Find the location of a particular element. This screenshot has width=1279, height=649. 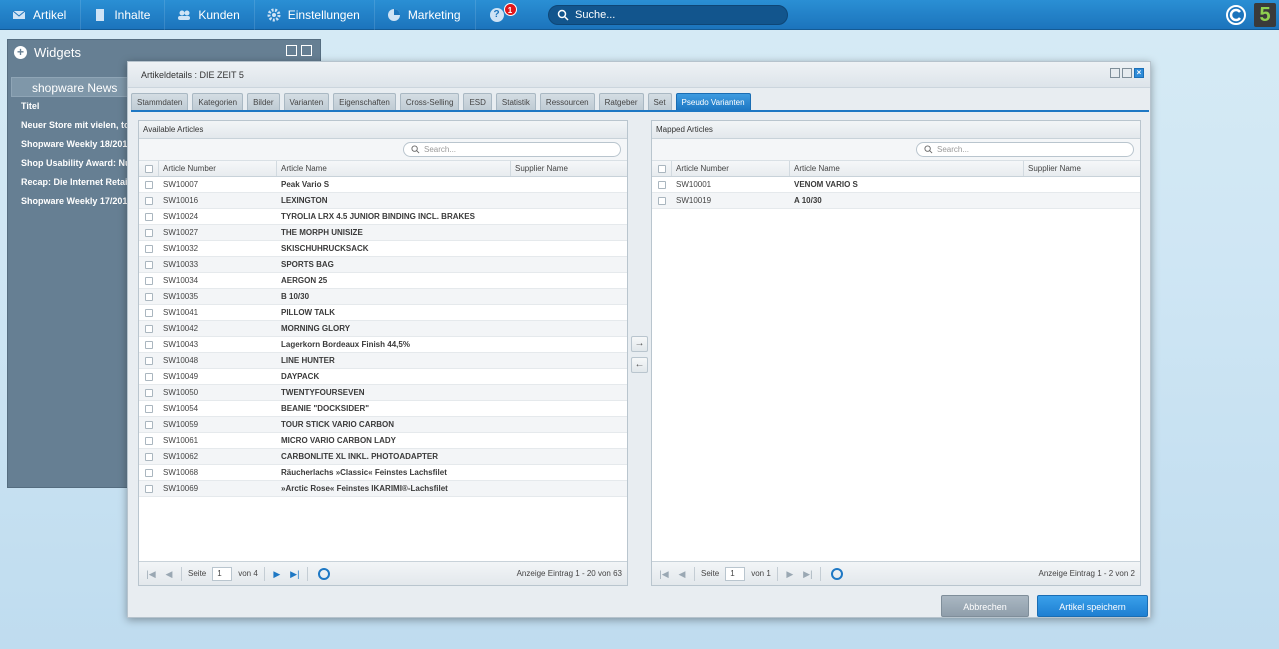

table-row: SW10033 SPORTS BAG is located at coordinates (383, 265).